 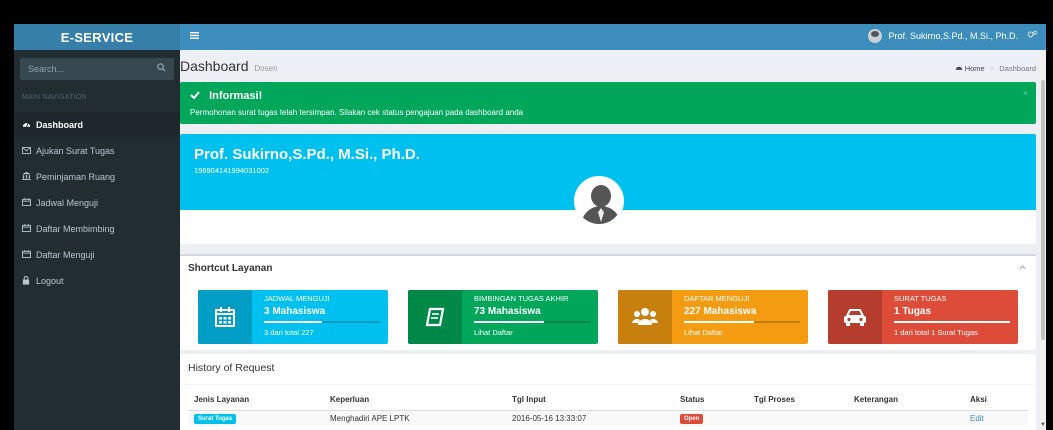 I want to click on book-icon, so click(x=435, y=317).